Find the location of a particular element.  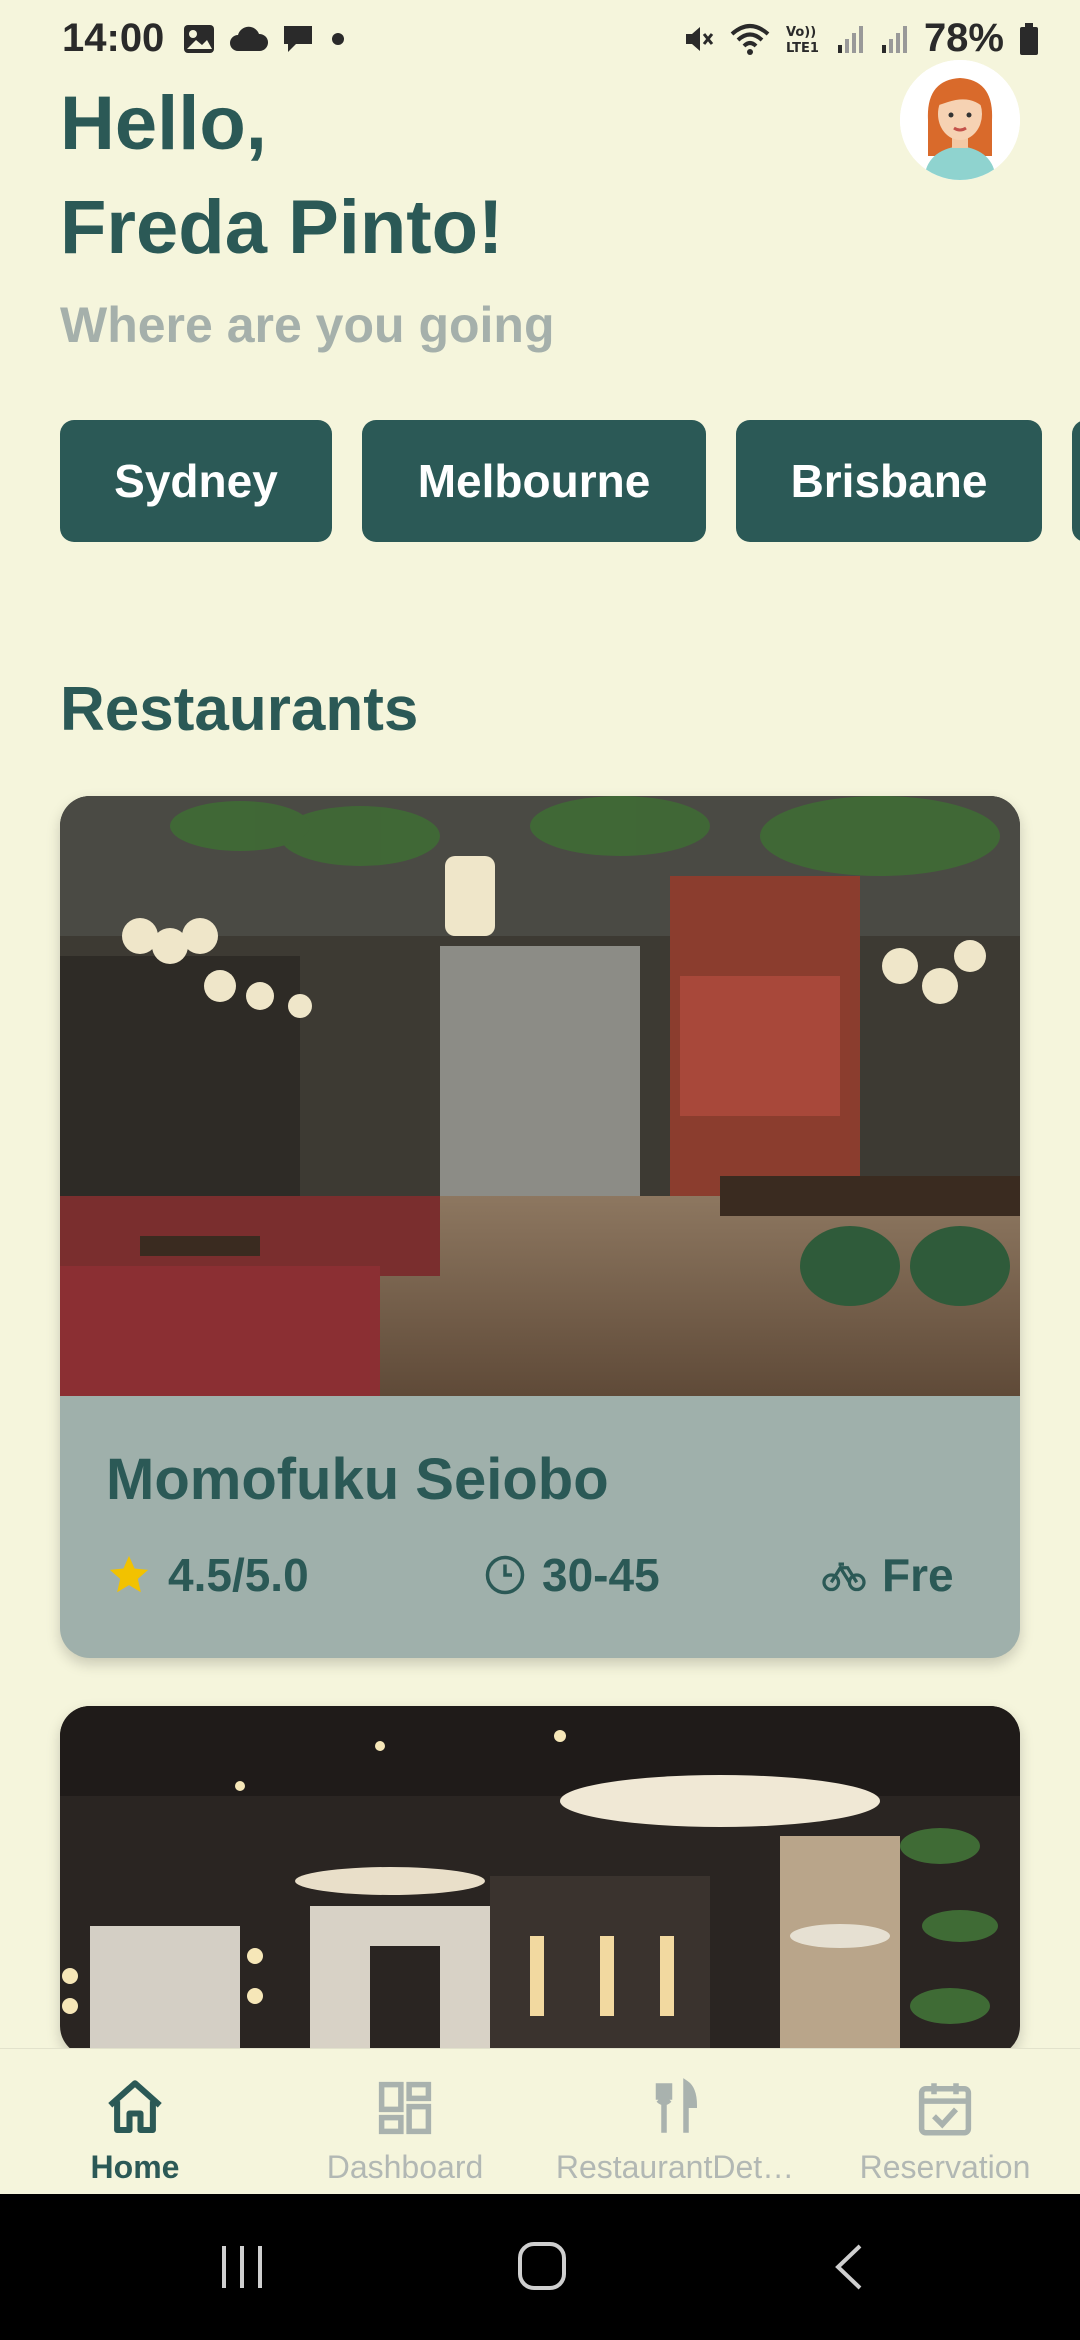

city-chip-partial is located at coordinates (1076, 481).